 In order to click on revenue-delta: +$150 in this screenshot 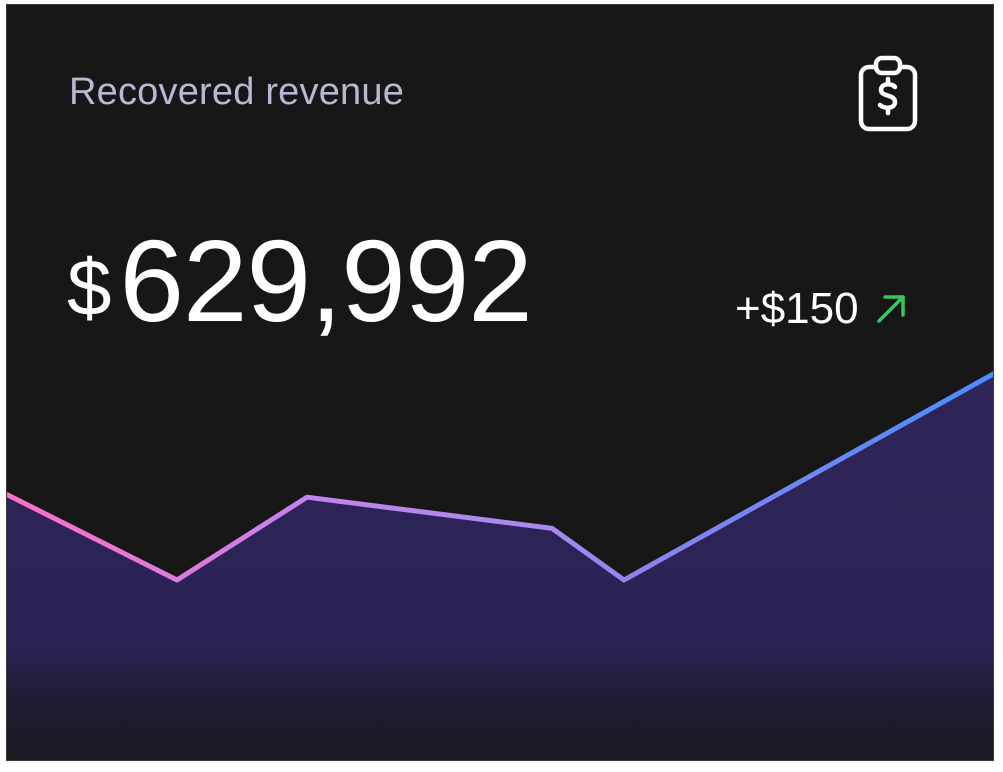, I will do `click(821, 308)`.